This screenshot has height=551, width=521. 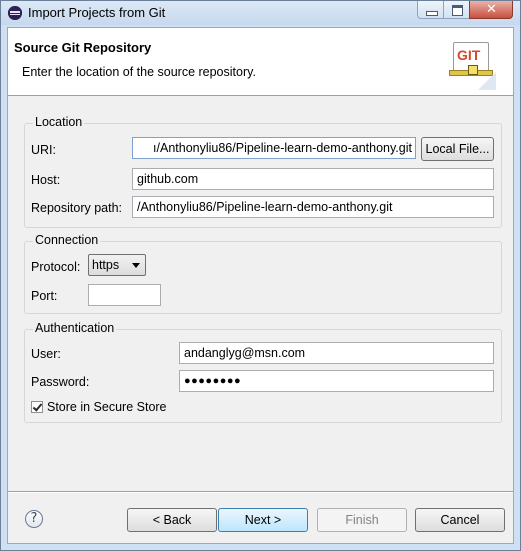 What do you see at coordinates (172, 520) in the screenshot?
I see `back-button: < Back` at bounding box center [172, 520].